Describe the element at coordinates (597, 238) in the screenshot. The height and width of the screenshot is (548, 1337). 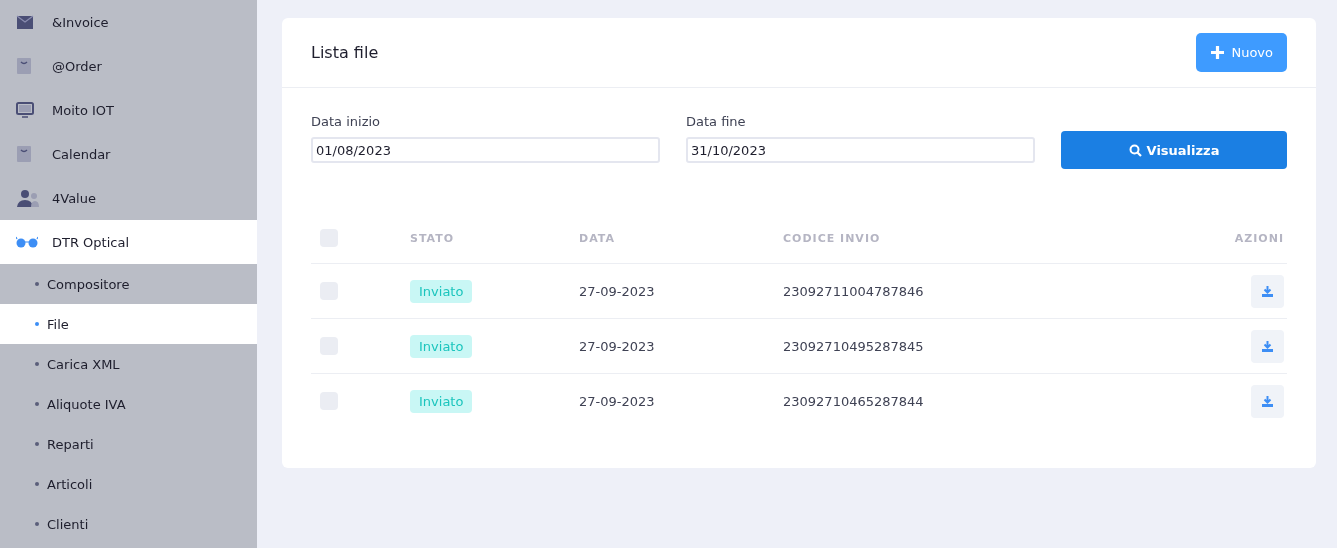
I see `column-header: DATA` at that location.